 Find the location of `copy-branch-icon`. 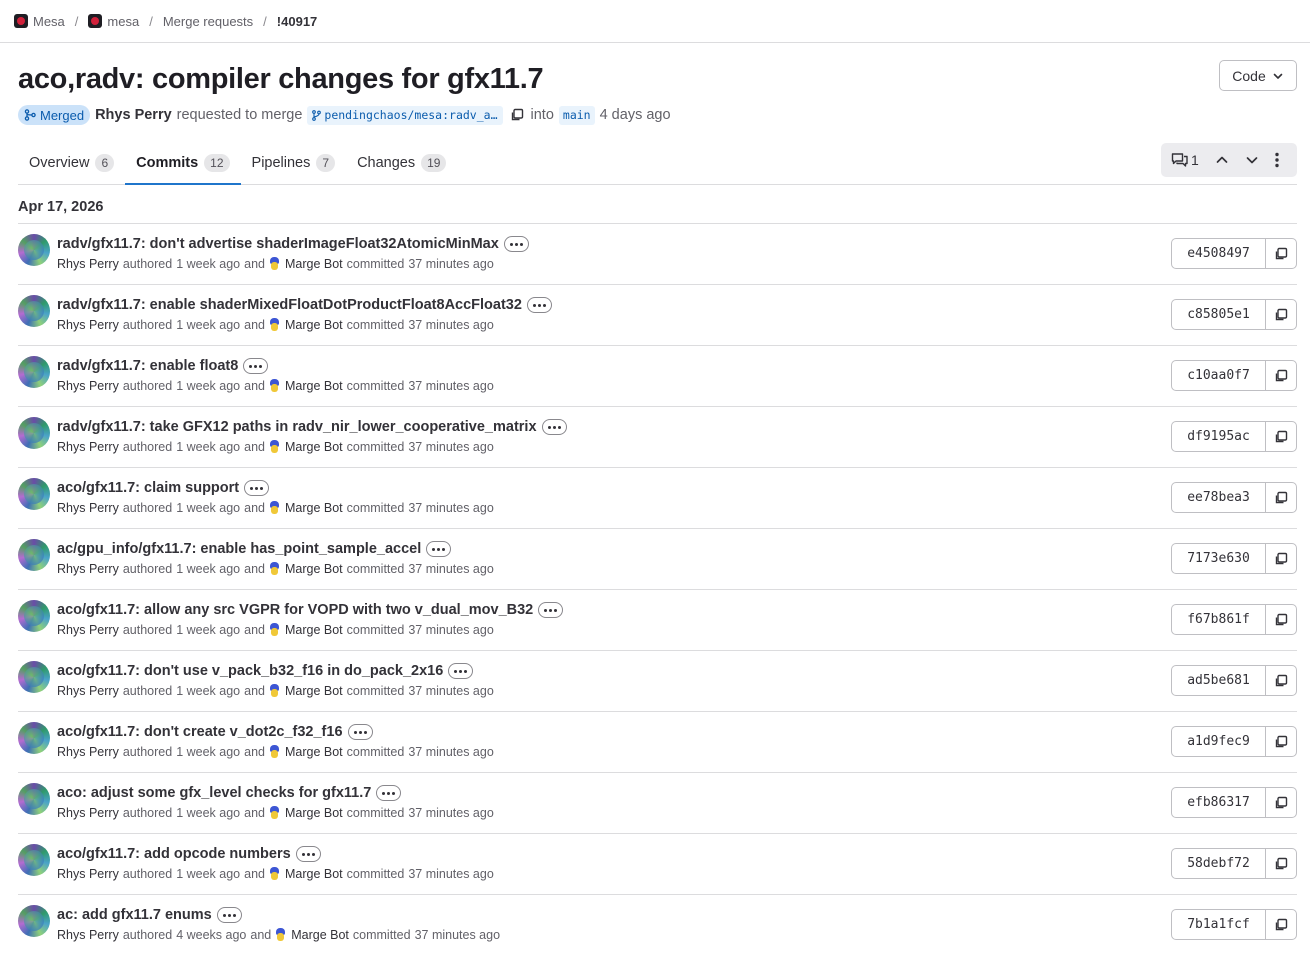

copy-branch-icon is located at coordinates (517, 115).